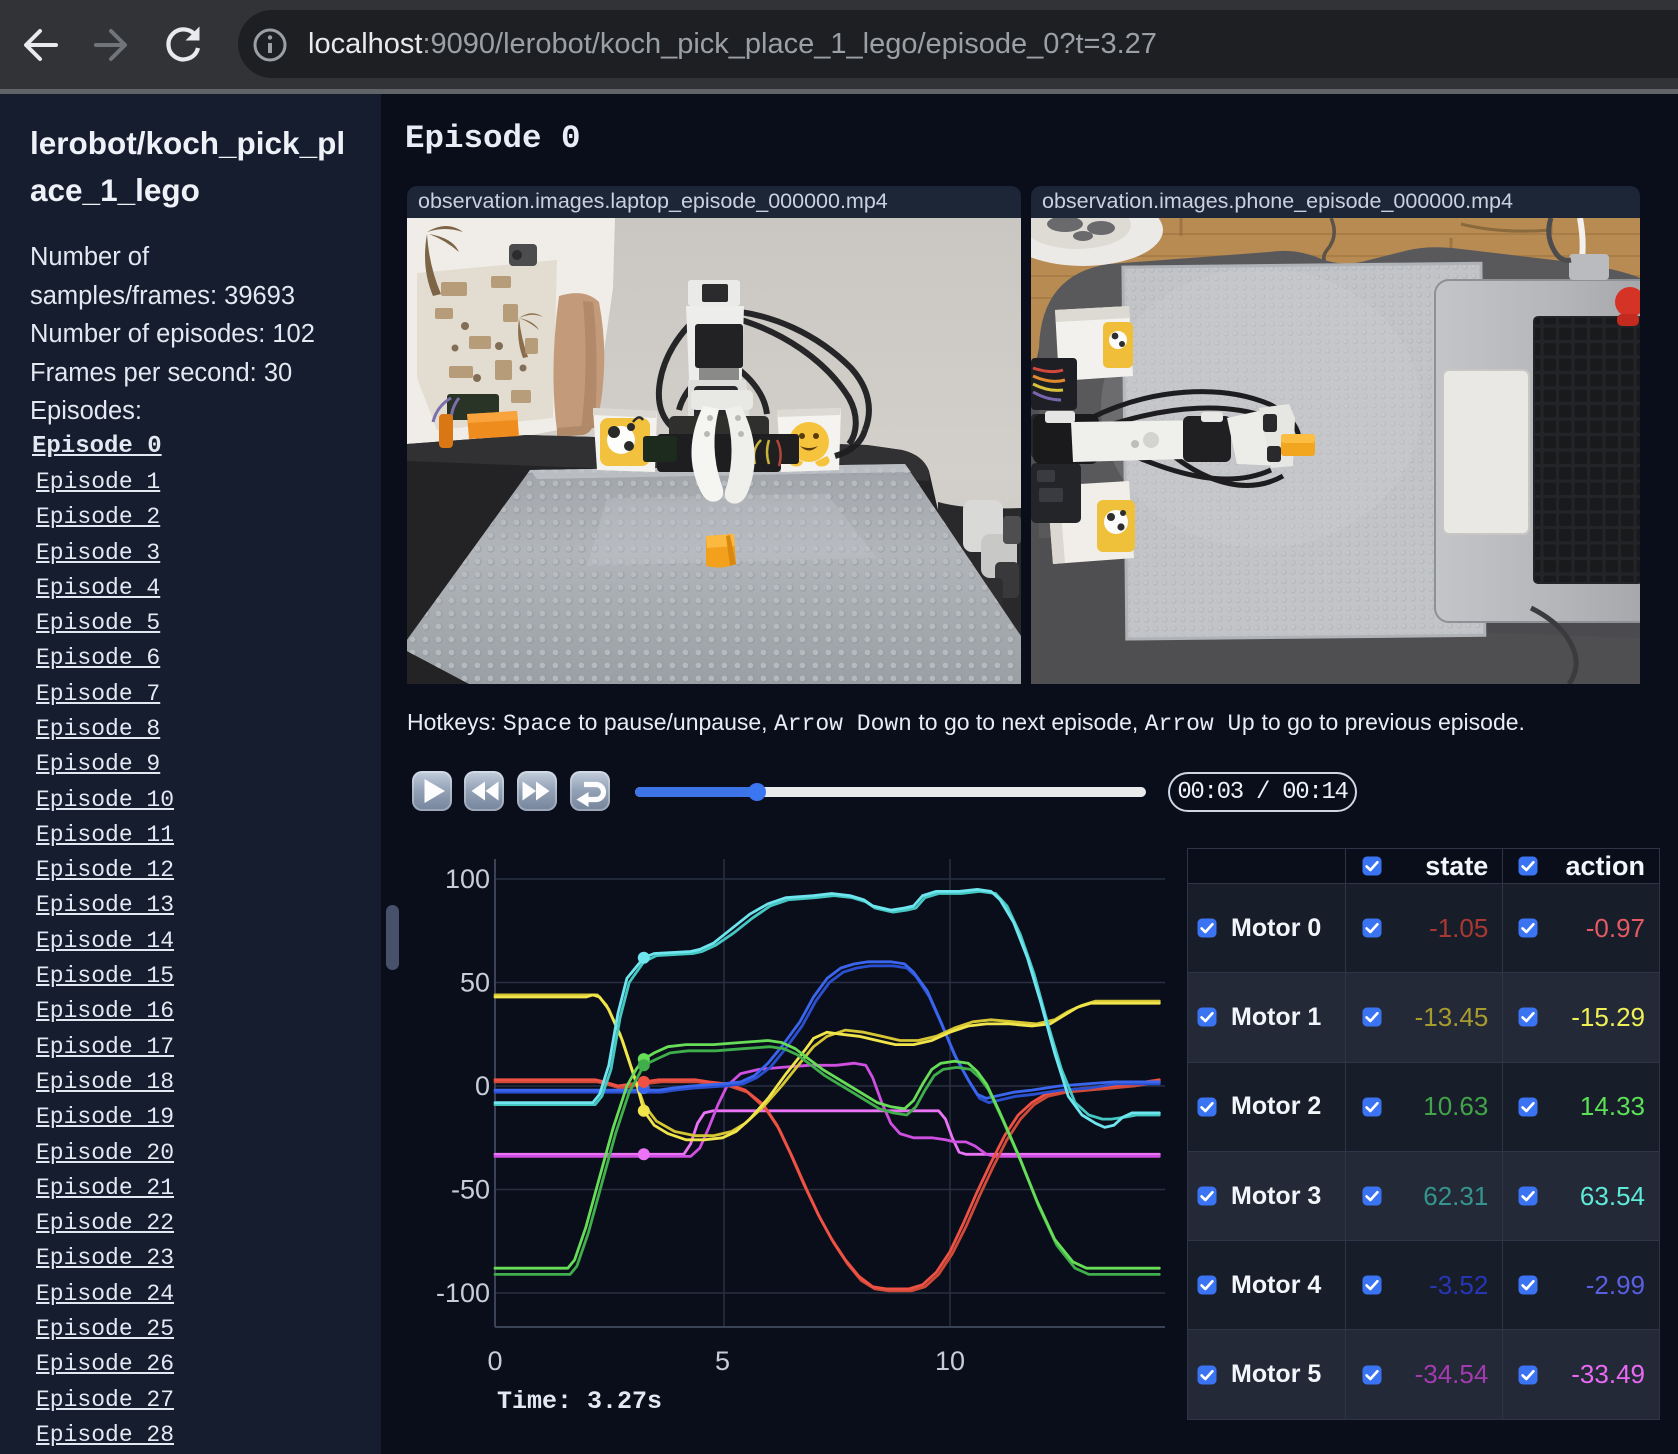  Describe the element at coordinates (467, 879) in the screenshot. I see `svg-text: 100` at that location.